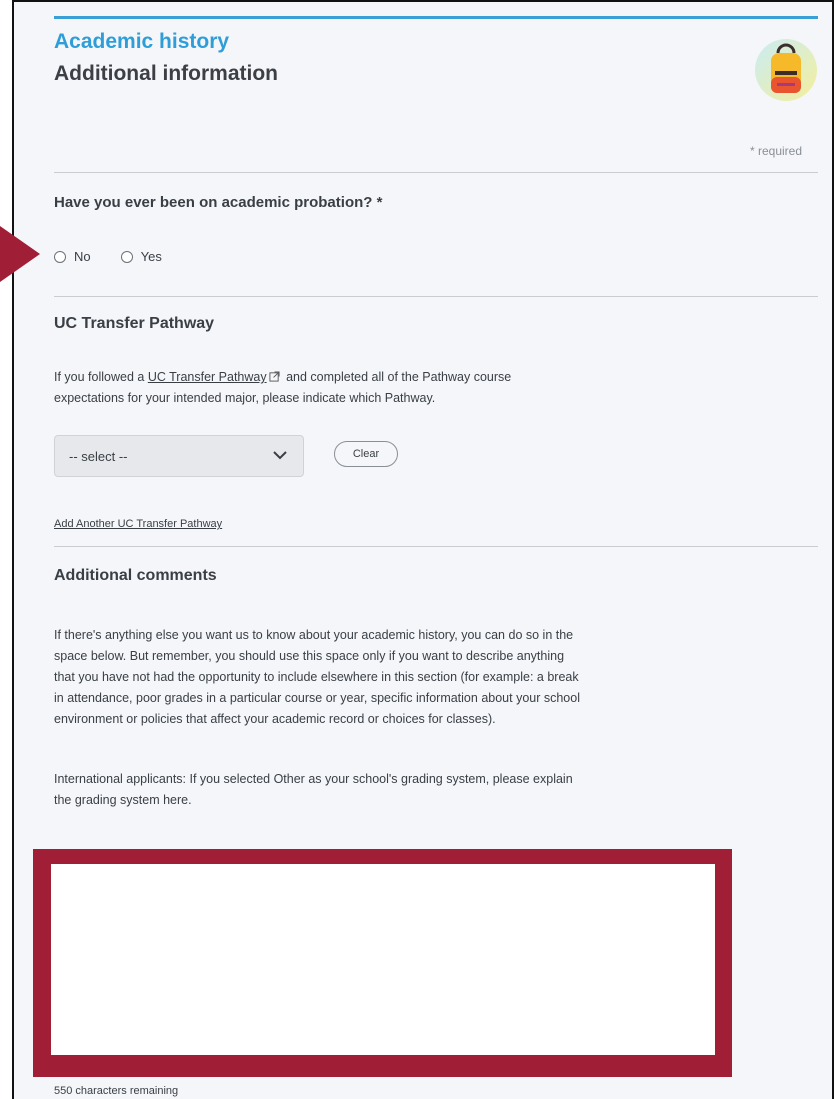 The width and height of the screenshot is (836, 1099). I want to click on page-title: Additional information, so click(166, 73).